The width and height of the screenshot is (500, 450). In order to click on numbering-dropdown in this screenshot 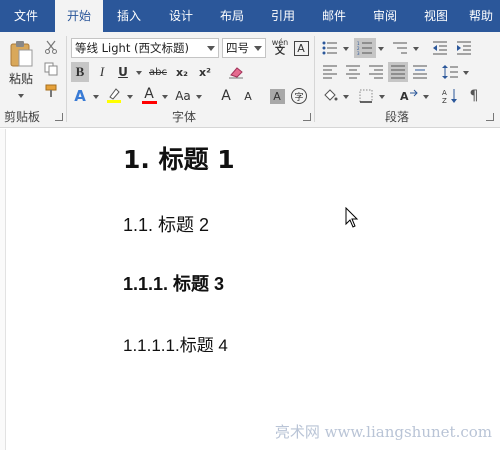, I will do `click(381, 49)`.